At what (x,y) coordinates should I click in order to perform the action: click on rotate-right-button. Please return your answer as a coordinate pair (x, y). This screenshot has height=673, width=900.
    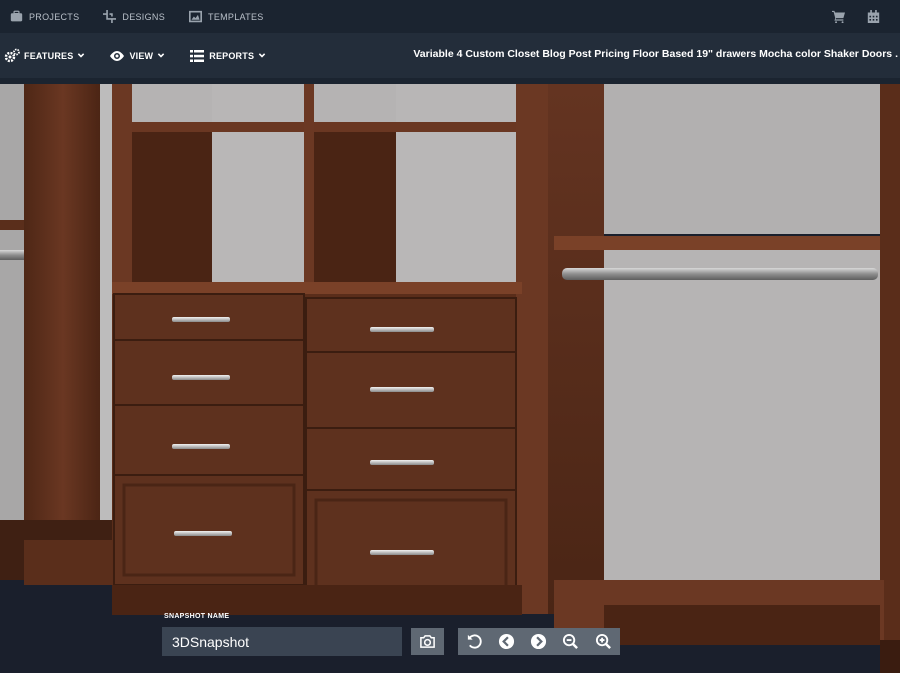
    Looking at the image, I should click on (538, 641).